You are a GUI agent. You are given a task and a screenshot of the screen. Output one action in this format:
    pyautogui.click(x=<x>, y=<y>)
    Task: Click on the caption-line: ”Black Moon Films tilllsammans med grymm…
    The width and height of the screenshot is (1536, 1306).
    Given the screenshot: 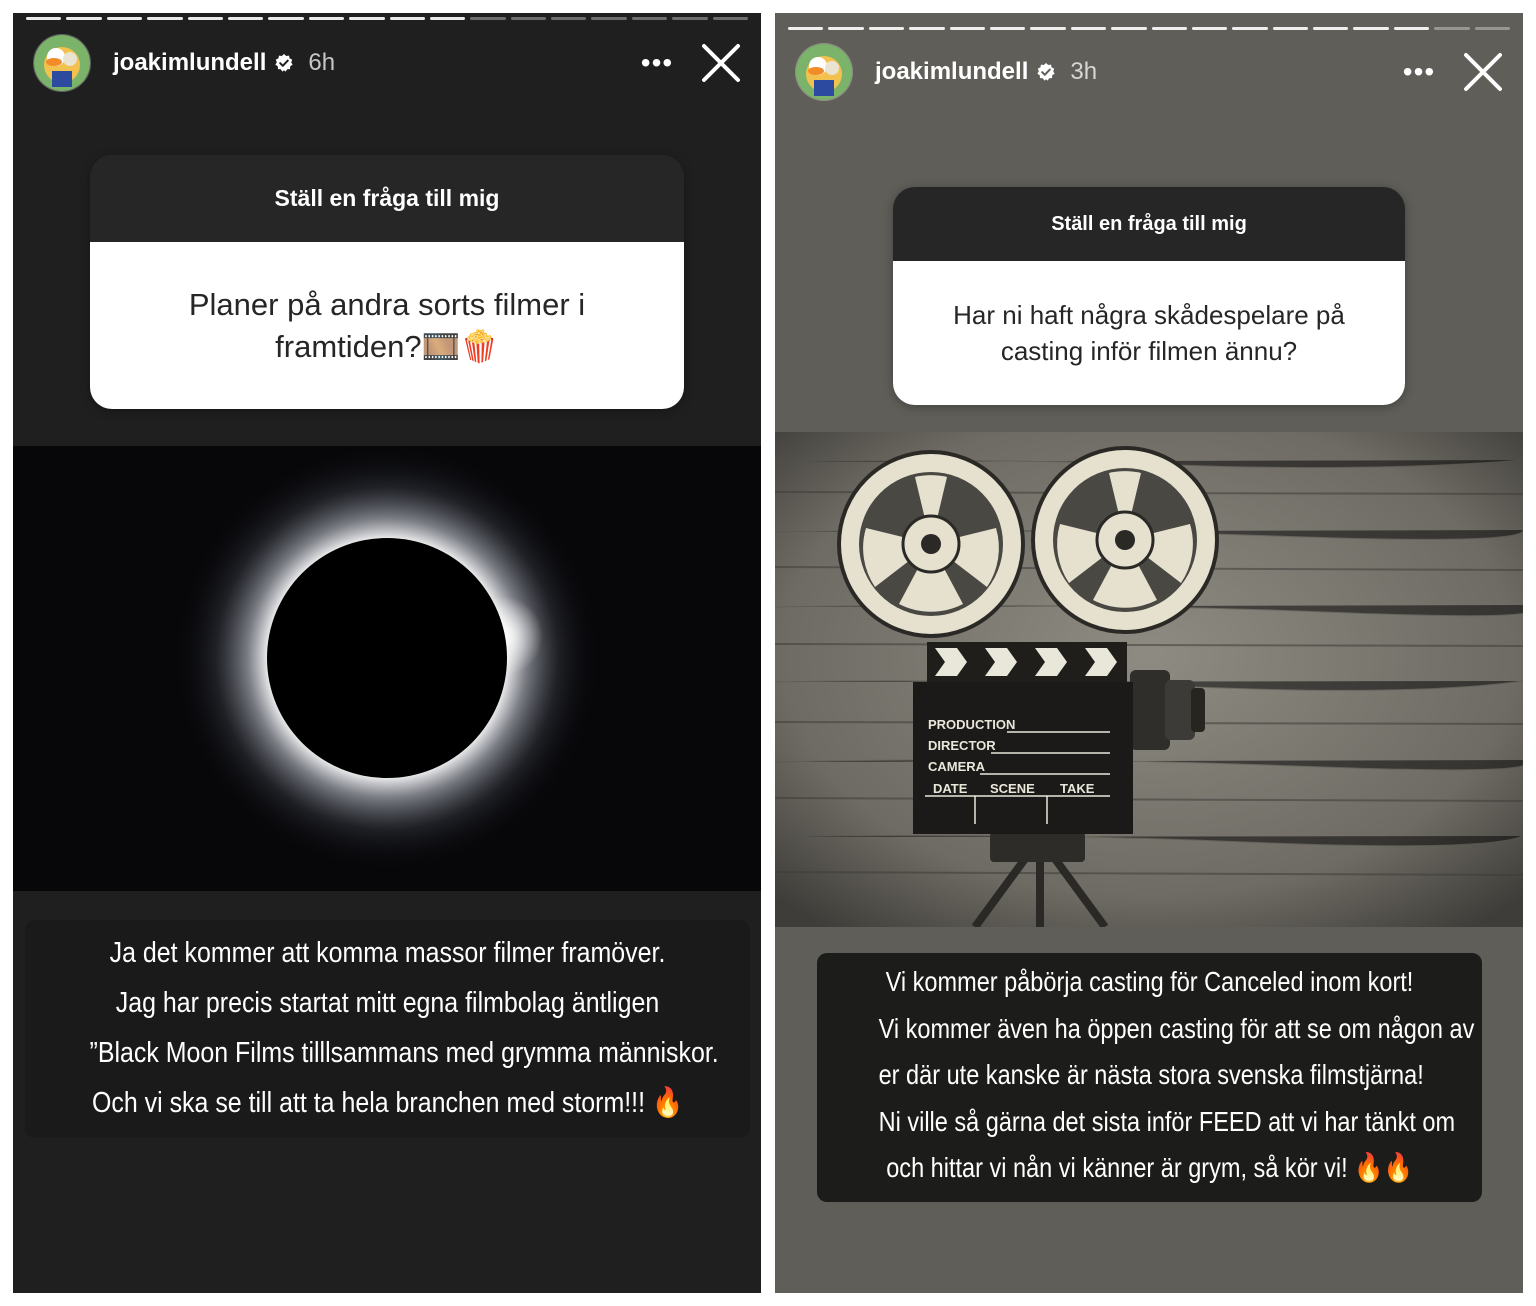 What is the action you would take?
    pyautogui.click(x=404, y=1053)
    